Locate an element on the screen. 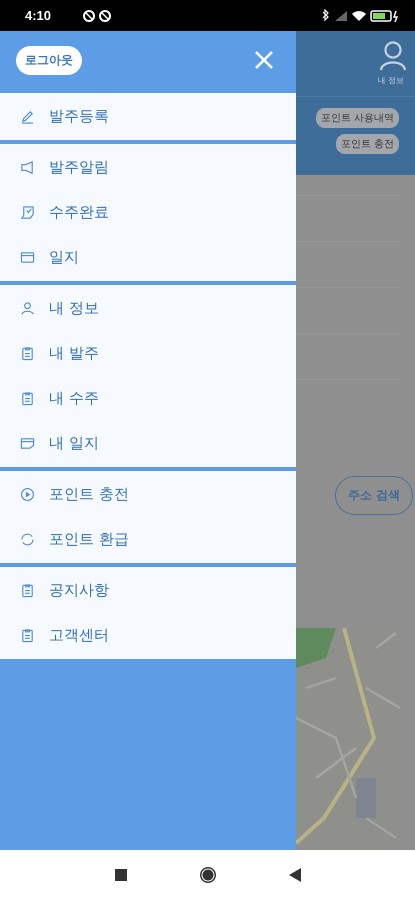 Image resolution: width=415 pixels, height=900 pixels. menu-item: 발주등록 is located at coordinates (148, 116).